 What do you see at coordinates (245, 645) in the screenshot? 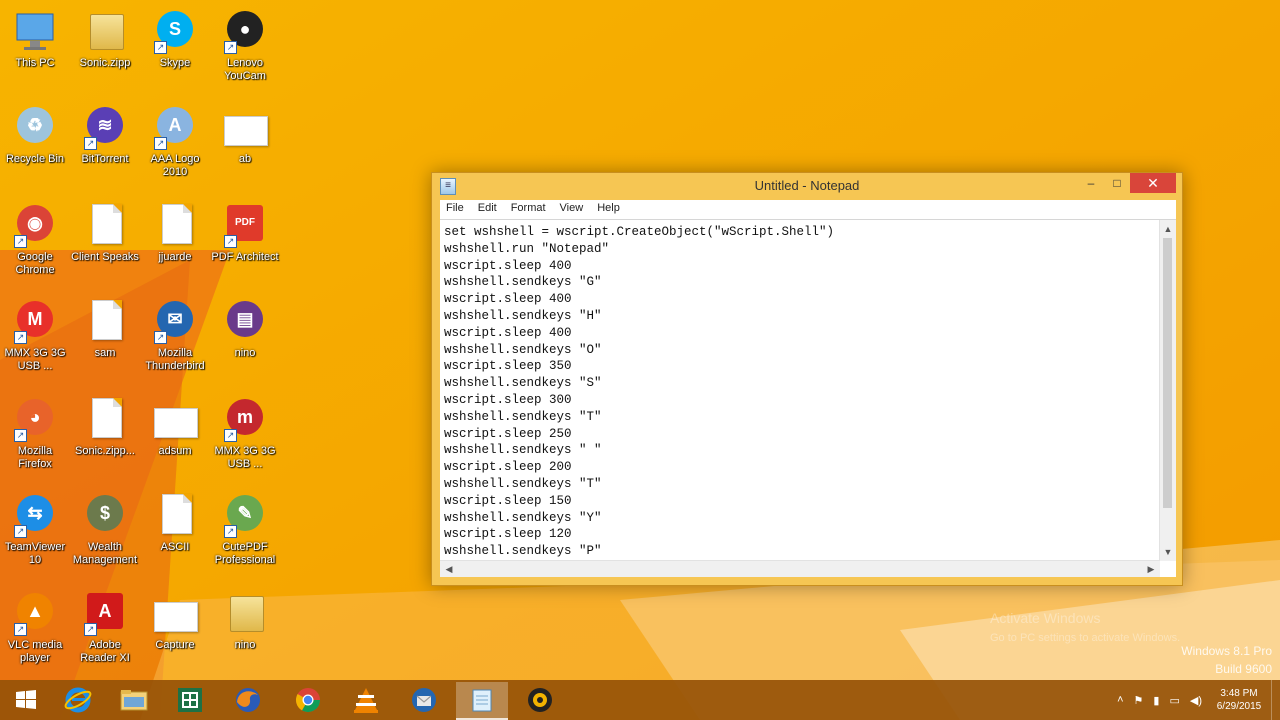
I see `desktop-icon-label: nino` at bounding box center [245, 645].